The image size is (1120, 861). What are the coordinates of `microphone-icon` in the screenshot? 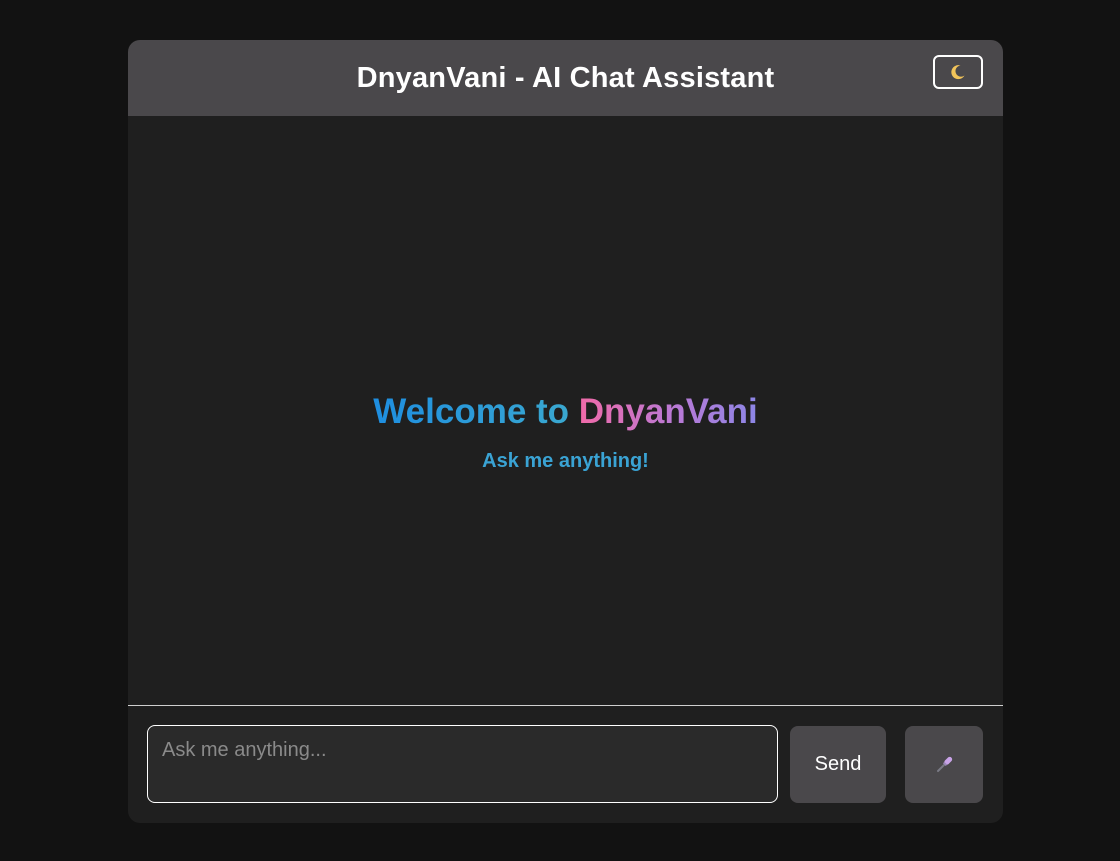 It's located at (944, 764).